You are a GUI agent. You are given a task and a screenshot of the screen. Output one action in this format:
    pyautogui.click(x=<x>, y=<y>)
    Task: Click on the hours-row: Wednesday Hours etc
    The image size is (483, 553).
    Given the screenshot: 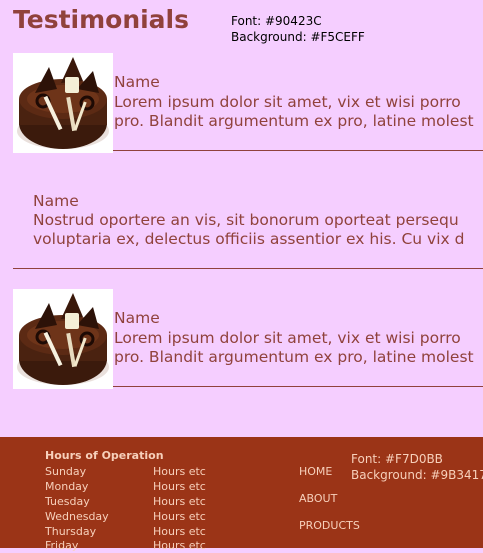 What is the action you would take?
    pyautogui.click(x=145, y=516)
    